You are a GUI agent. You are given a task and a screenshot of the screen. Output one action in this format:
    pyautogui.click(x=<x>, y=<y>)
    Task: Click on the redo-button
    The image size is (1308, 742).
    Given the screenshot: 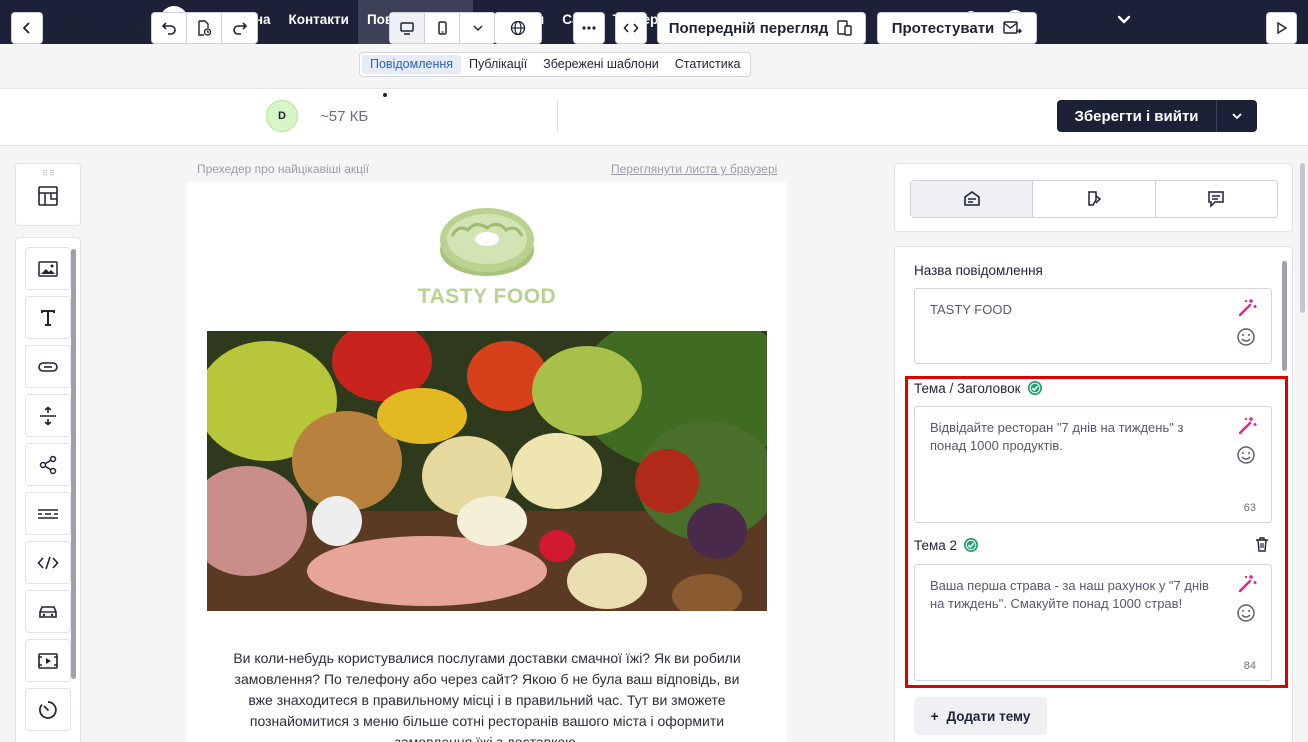 What is the action you would take?
    pyautogui.click(x=239, y=28)
    